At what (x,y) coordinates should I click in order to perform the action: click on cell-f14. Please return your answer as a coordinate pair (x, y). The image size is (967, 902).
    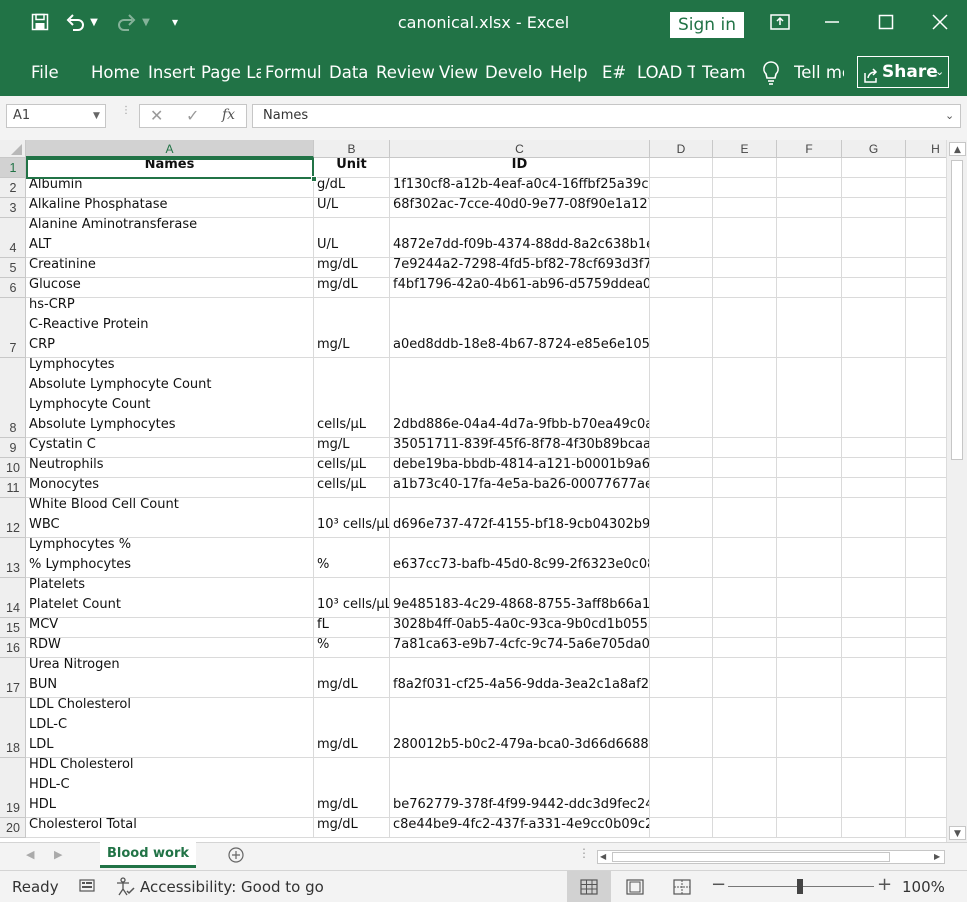
    Looking at the image, I should click on (809, 598).